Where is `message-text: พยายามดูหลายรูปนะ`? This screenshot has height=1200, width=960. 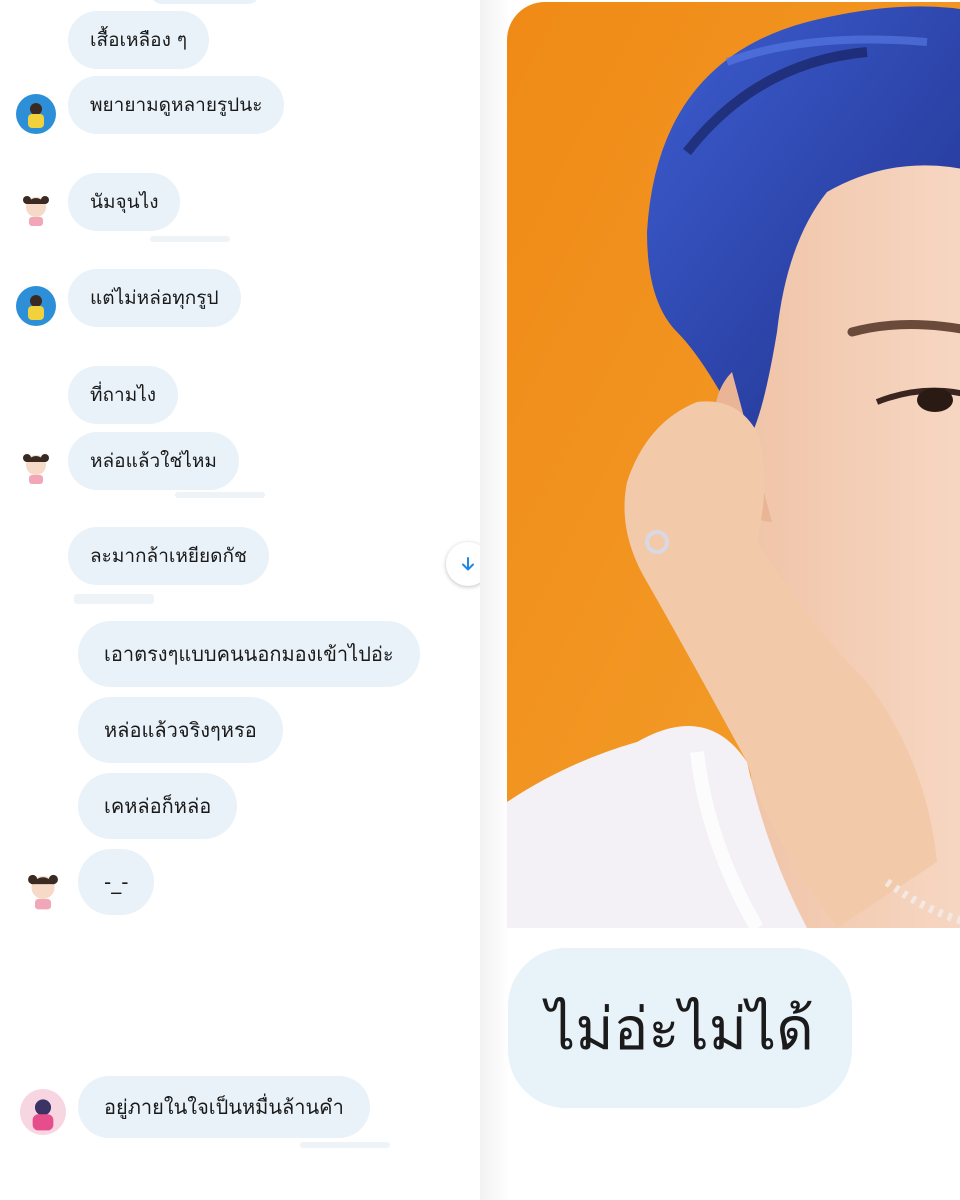 message-text: พยายามดูหลายรูปนะ is located at coordinates (176, 105).